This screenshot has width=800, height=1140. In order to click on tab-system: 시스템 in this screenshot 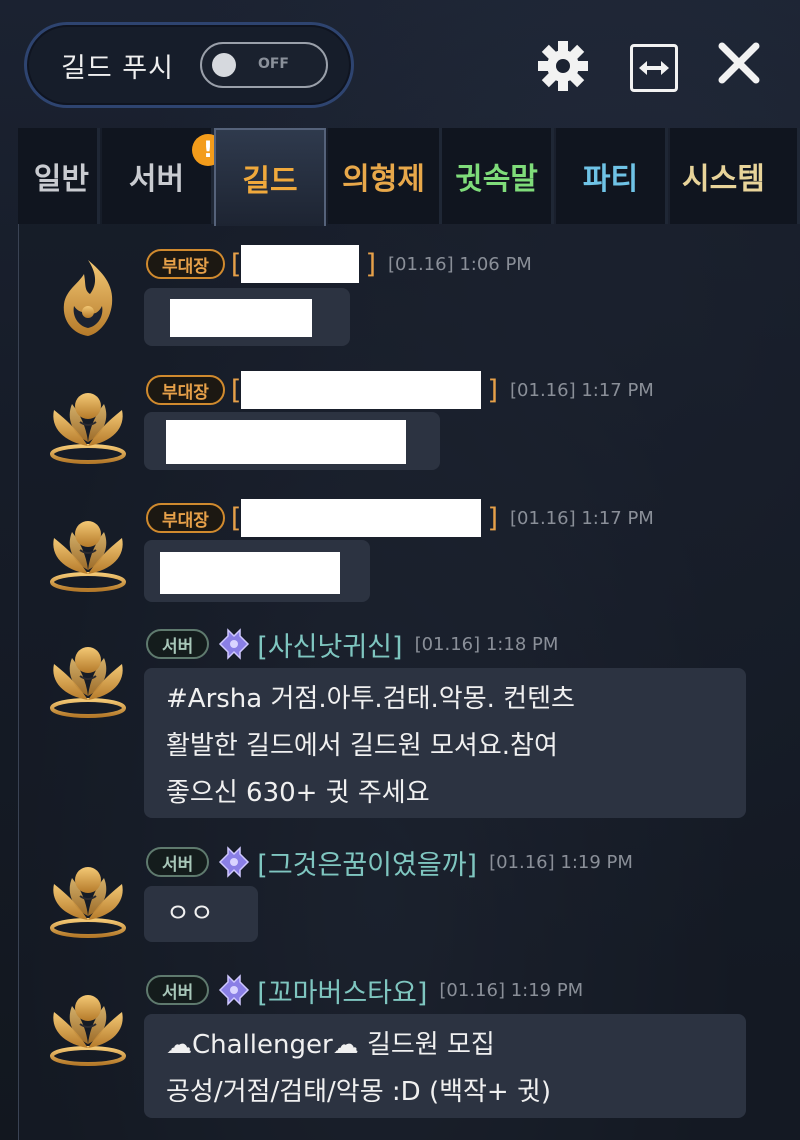, I will do `click(735, 176)`.